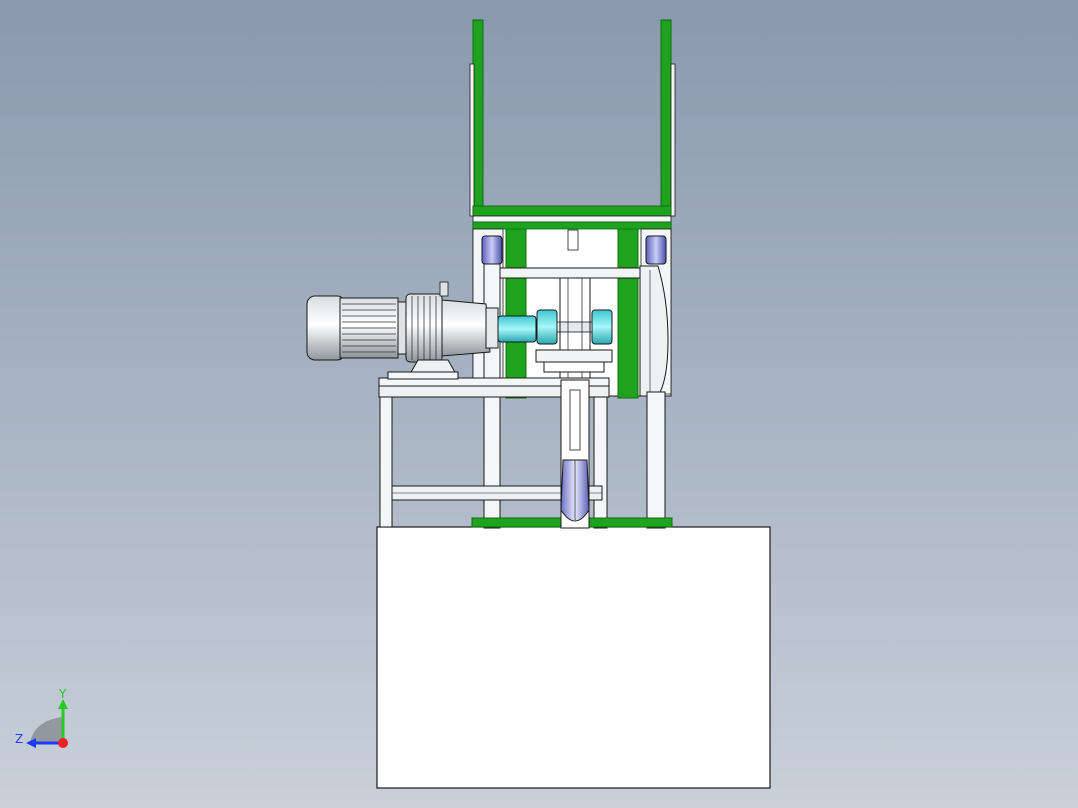 This screenshot has height=808, width=1078. I want to click on origin-dot, so click(63, 743).